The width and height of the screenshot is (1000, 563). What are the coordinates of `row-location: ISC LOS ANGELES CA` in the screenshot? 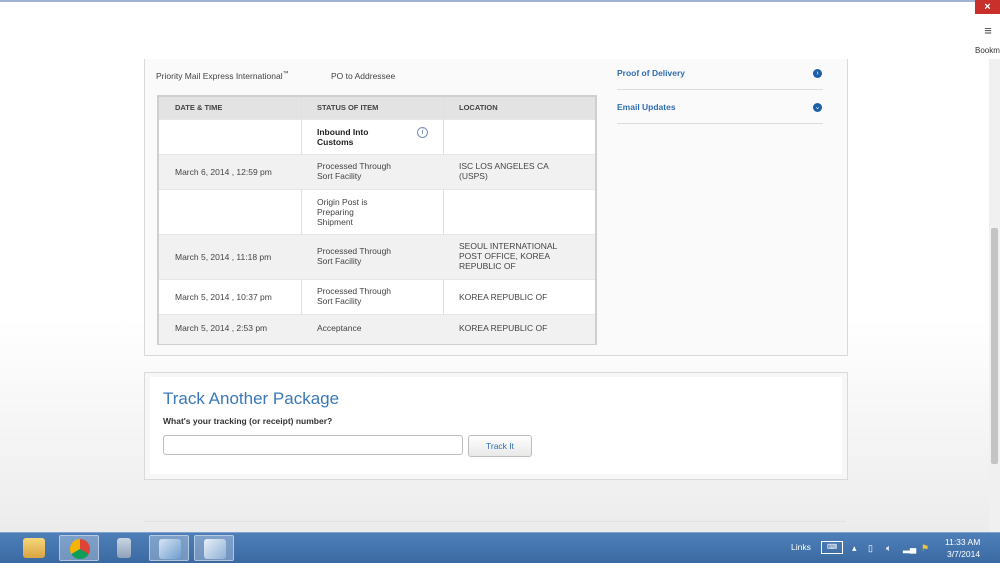 It's located at (504, 166).